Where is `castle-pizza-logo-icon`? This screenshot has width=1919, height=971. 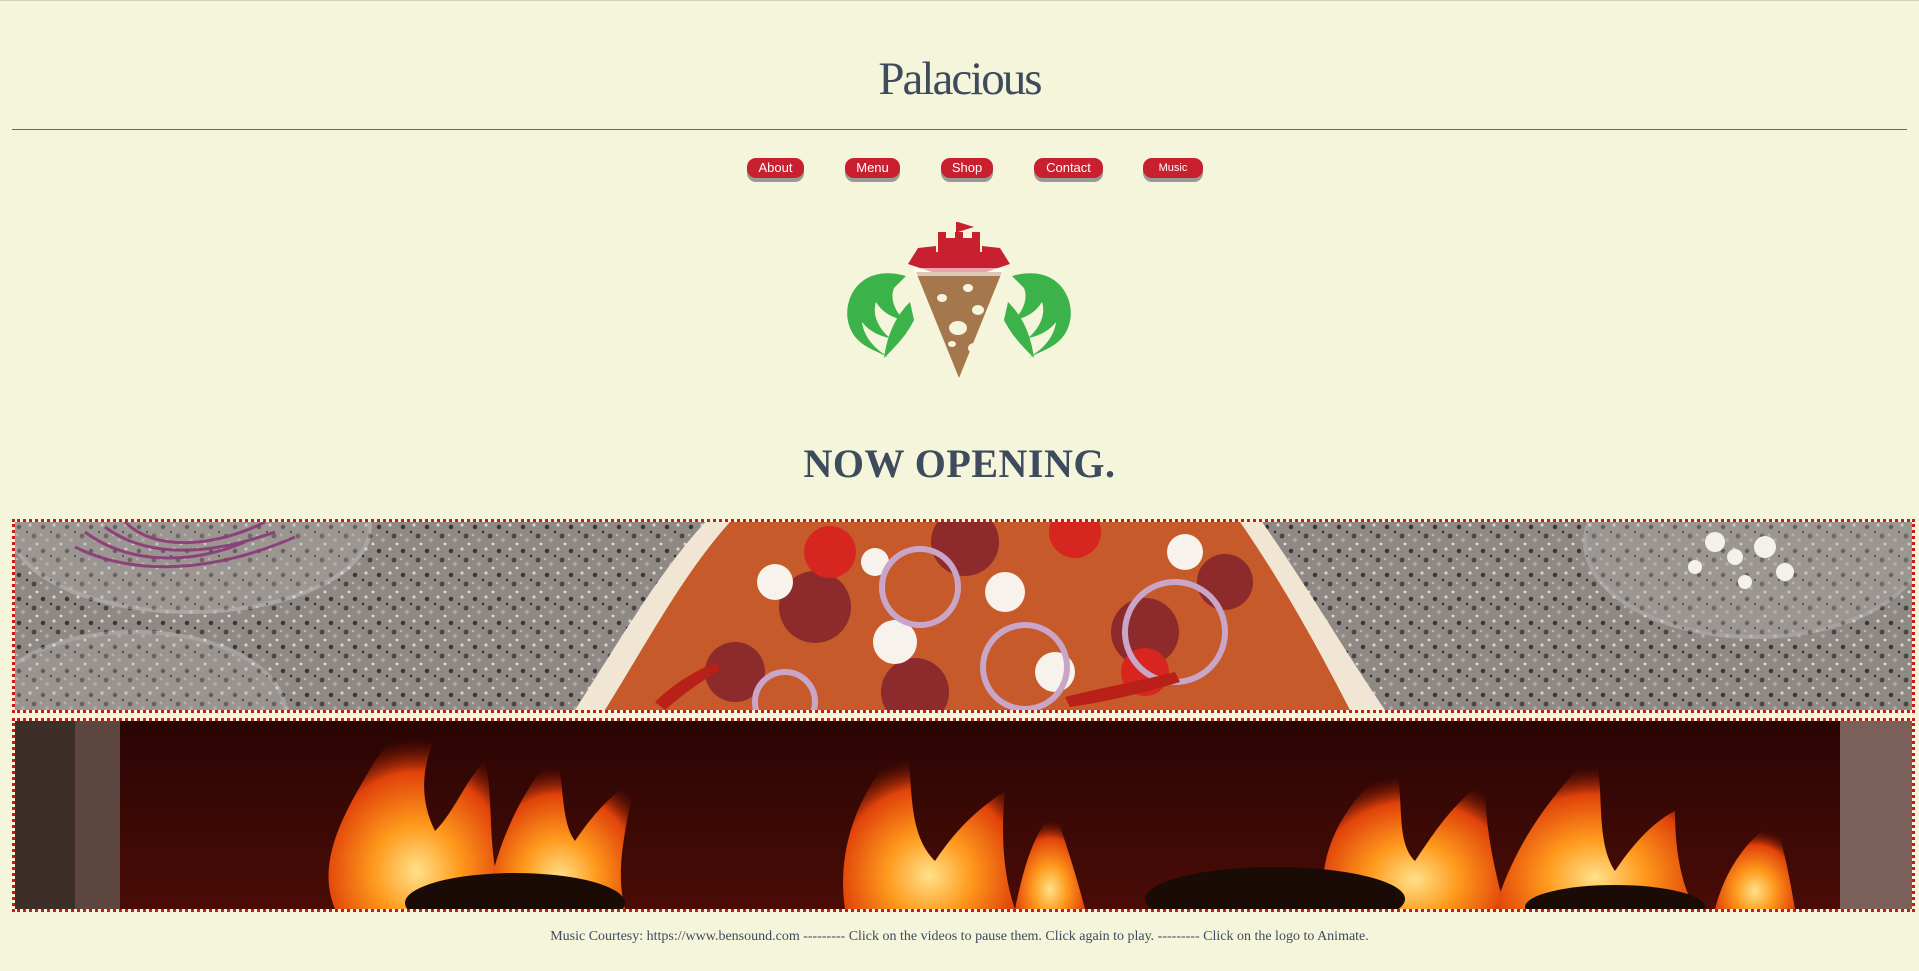 castle-pizza-logo-icon is located at coordinates (959, 303).